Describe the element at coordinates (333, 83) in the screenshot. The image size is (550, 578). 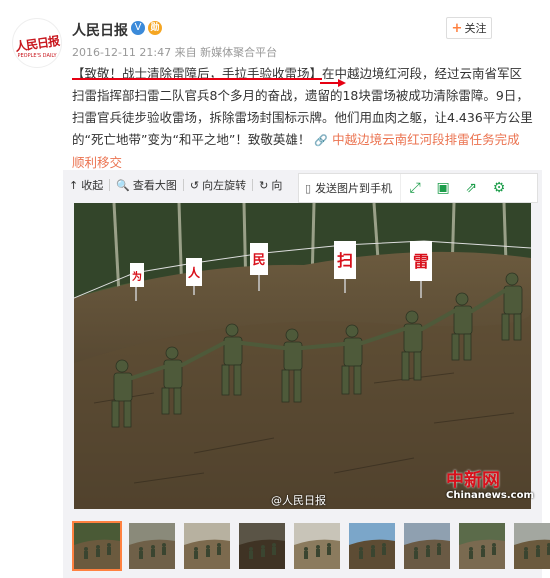
I see `red-arrow-annotation` at that location.